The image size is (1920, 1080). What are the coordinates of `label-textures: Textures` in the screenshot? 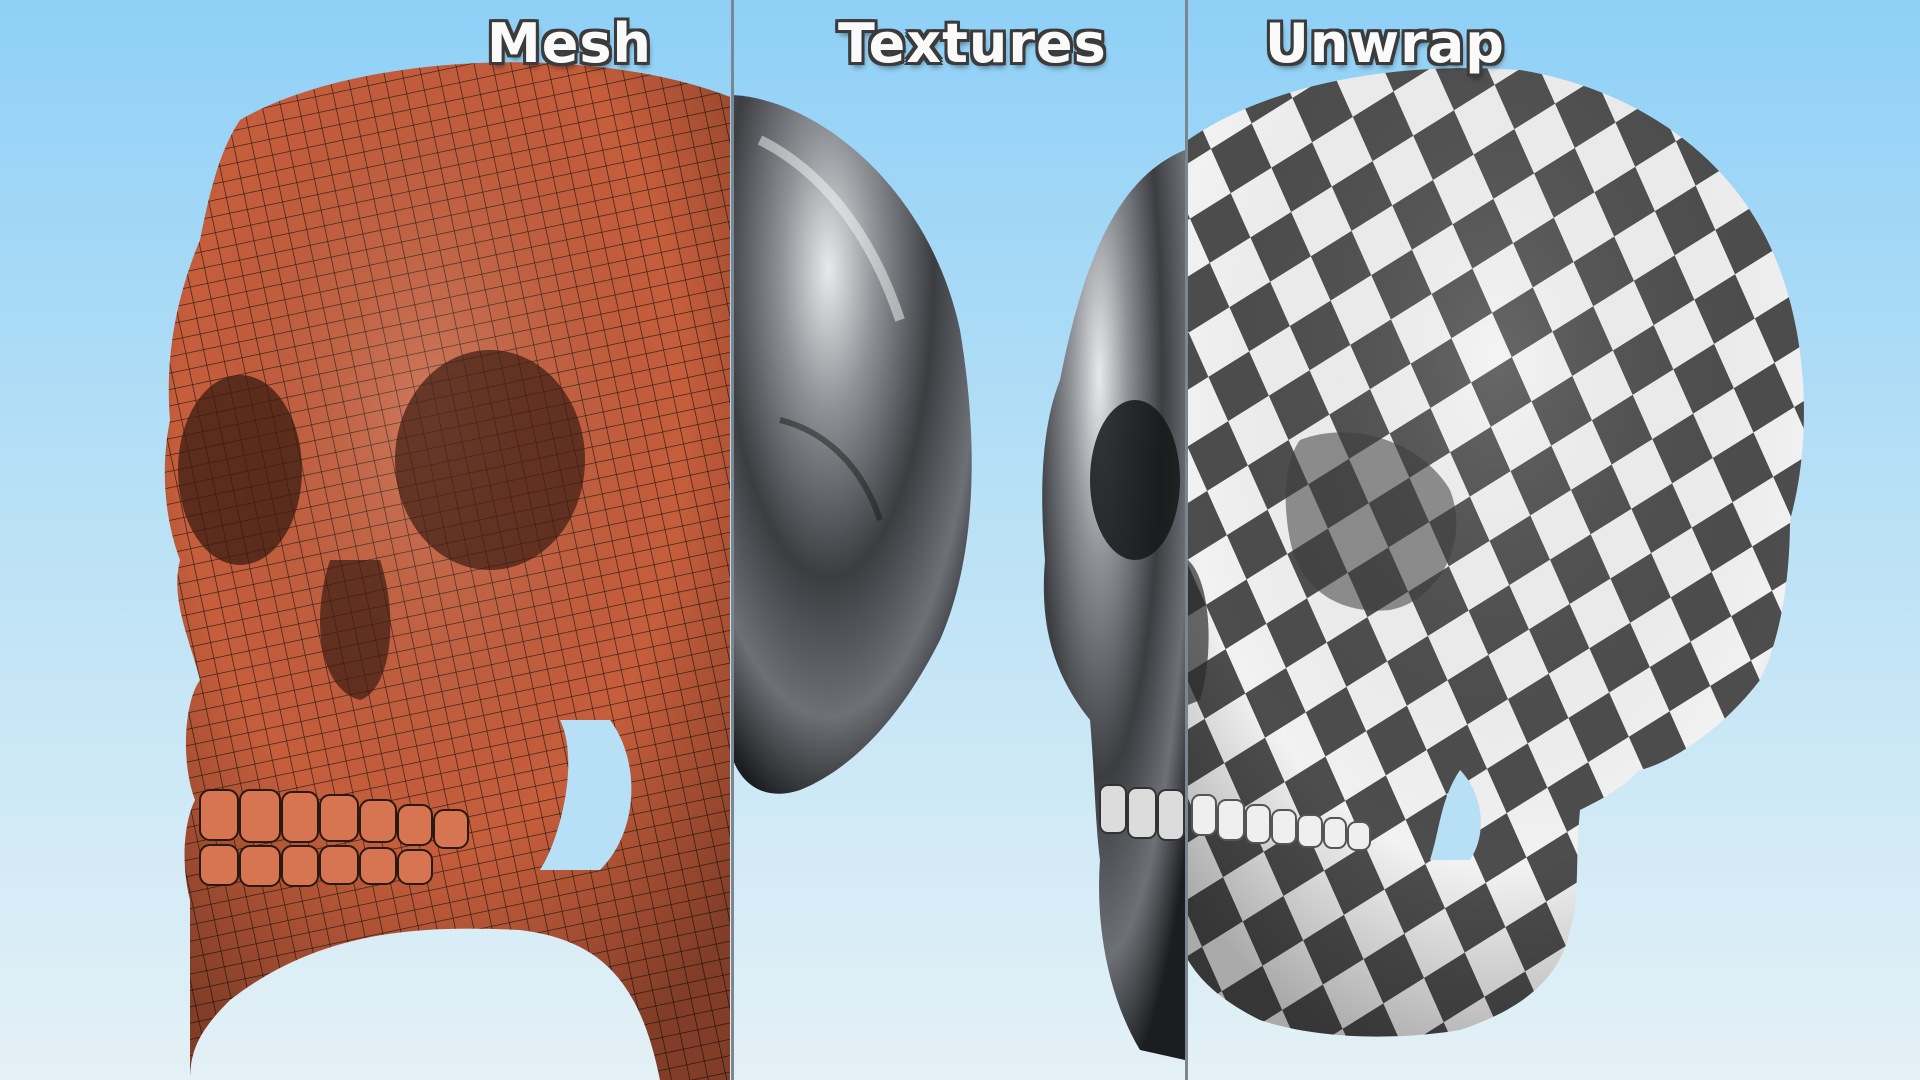 It's located at (972, 43).